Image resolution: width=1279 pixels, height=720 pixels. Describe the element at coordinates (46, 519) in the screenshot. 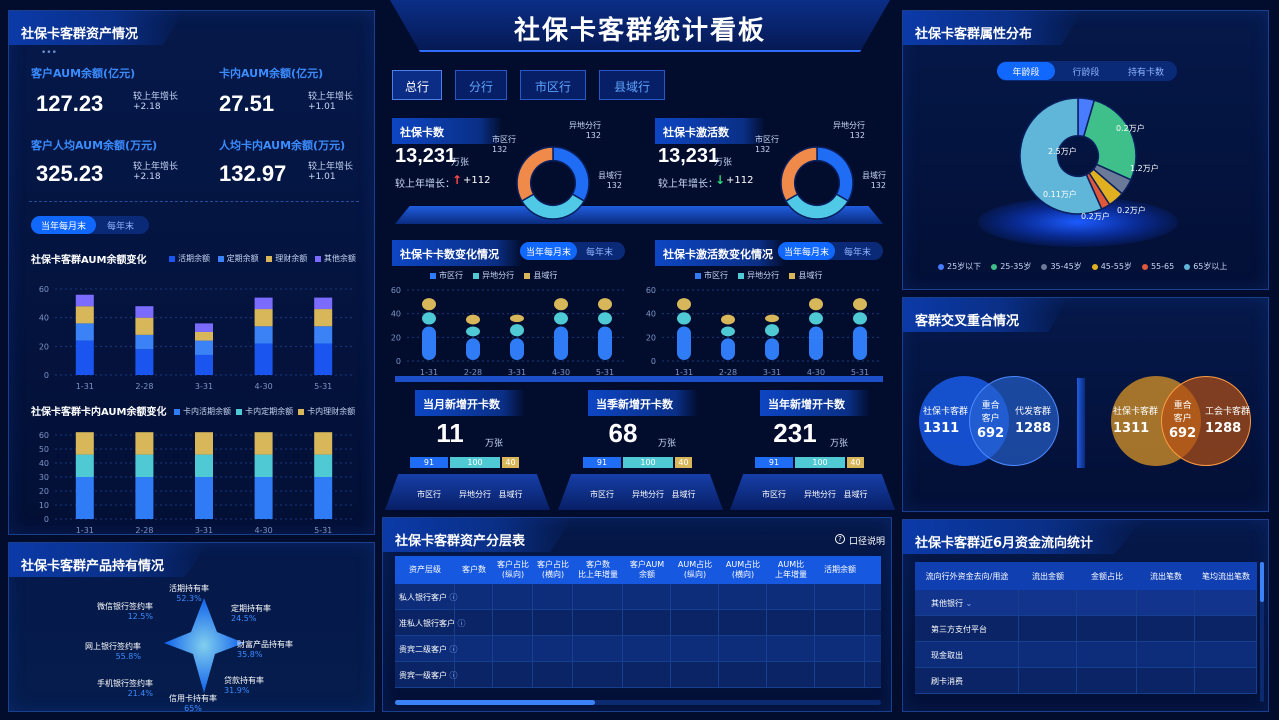

I see `tick-label: 0` at that location.